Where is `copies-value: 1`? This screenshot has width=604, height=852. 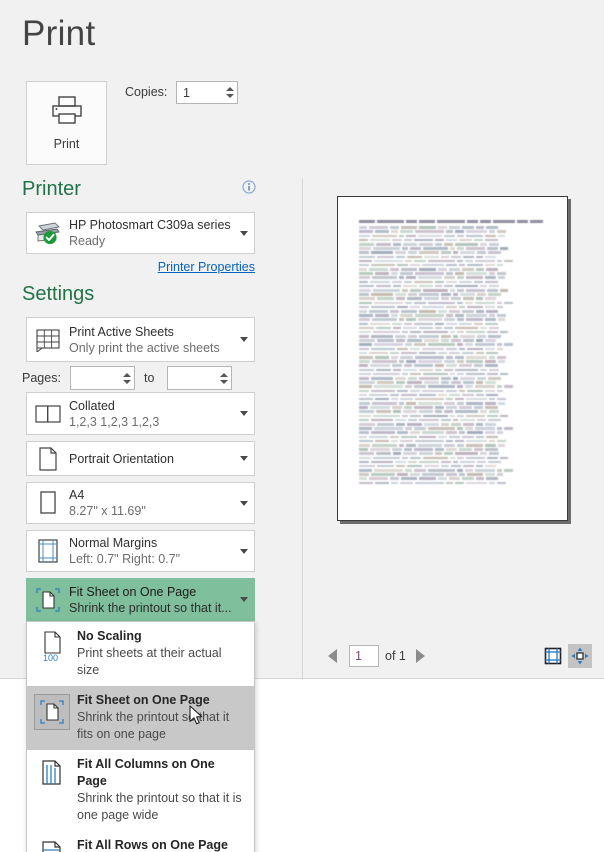 copies-value: 1 is located at coordinates (199, 93).